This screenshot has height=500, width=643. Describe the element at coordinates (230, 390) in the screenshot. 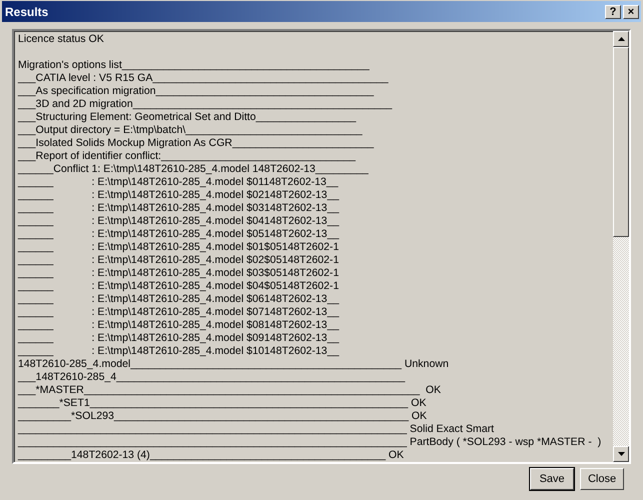

I see `log-line: ___*MASTER_________________________________________________________ OK` at that location.